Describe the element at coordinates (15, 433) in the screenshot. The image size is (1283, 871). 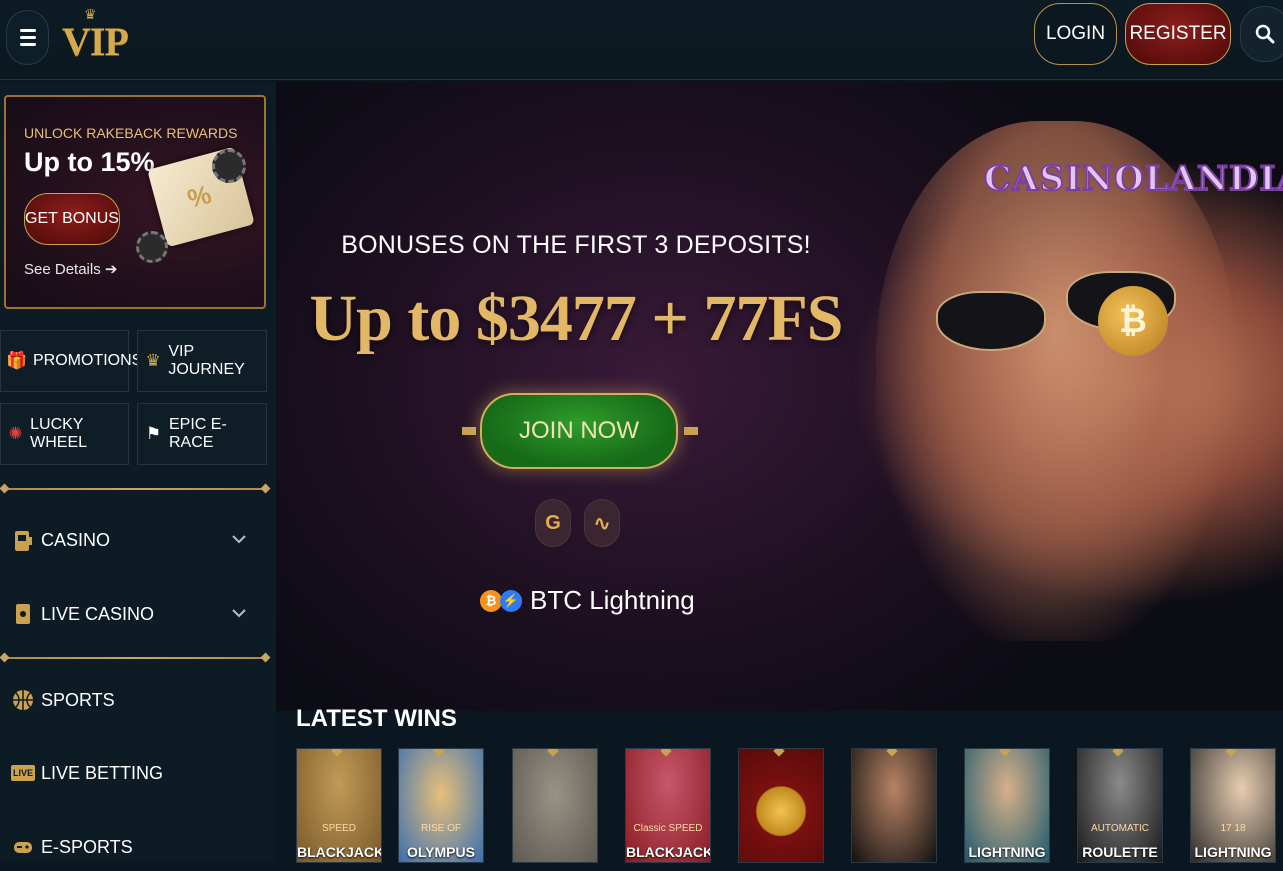
I see `wheel-icon: ✺` at that location.